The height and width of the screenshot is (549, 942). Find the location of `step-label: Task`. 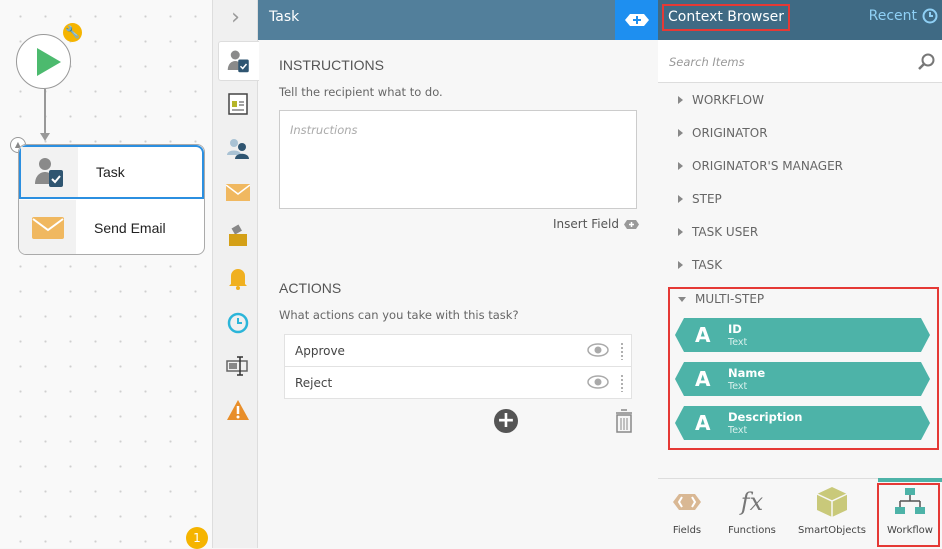

step-label: Task is located at coordinates (110, 172).